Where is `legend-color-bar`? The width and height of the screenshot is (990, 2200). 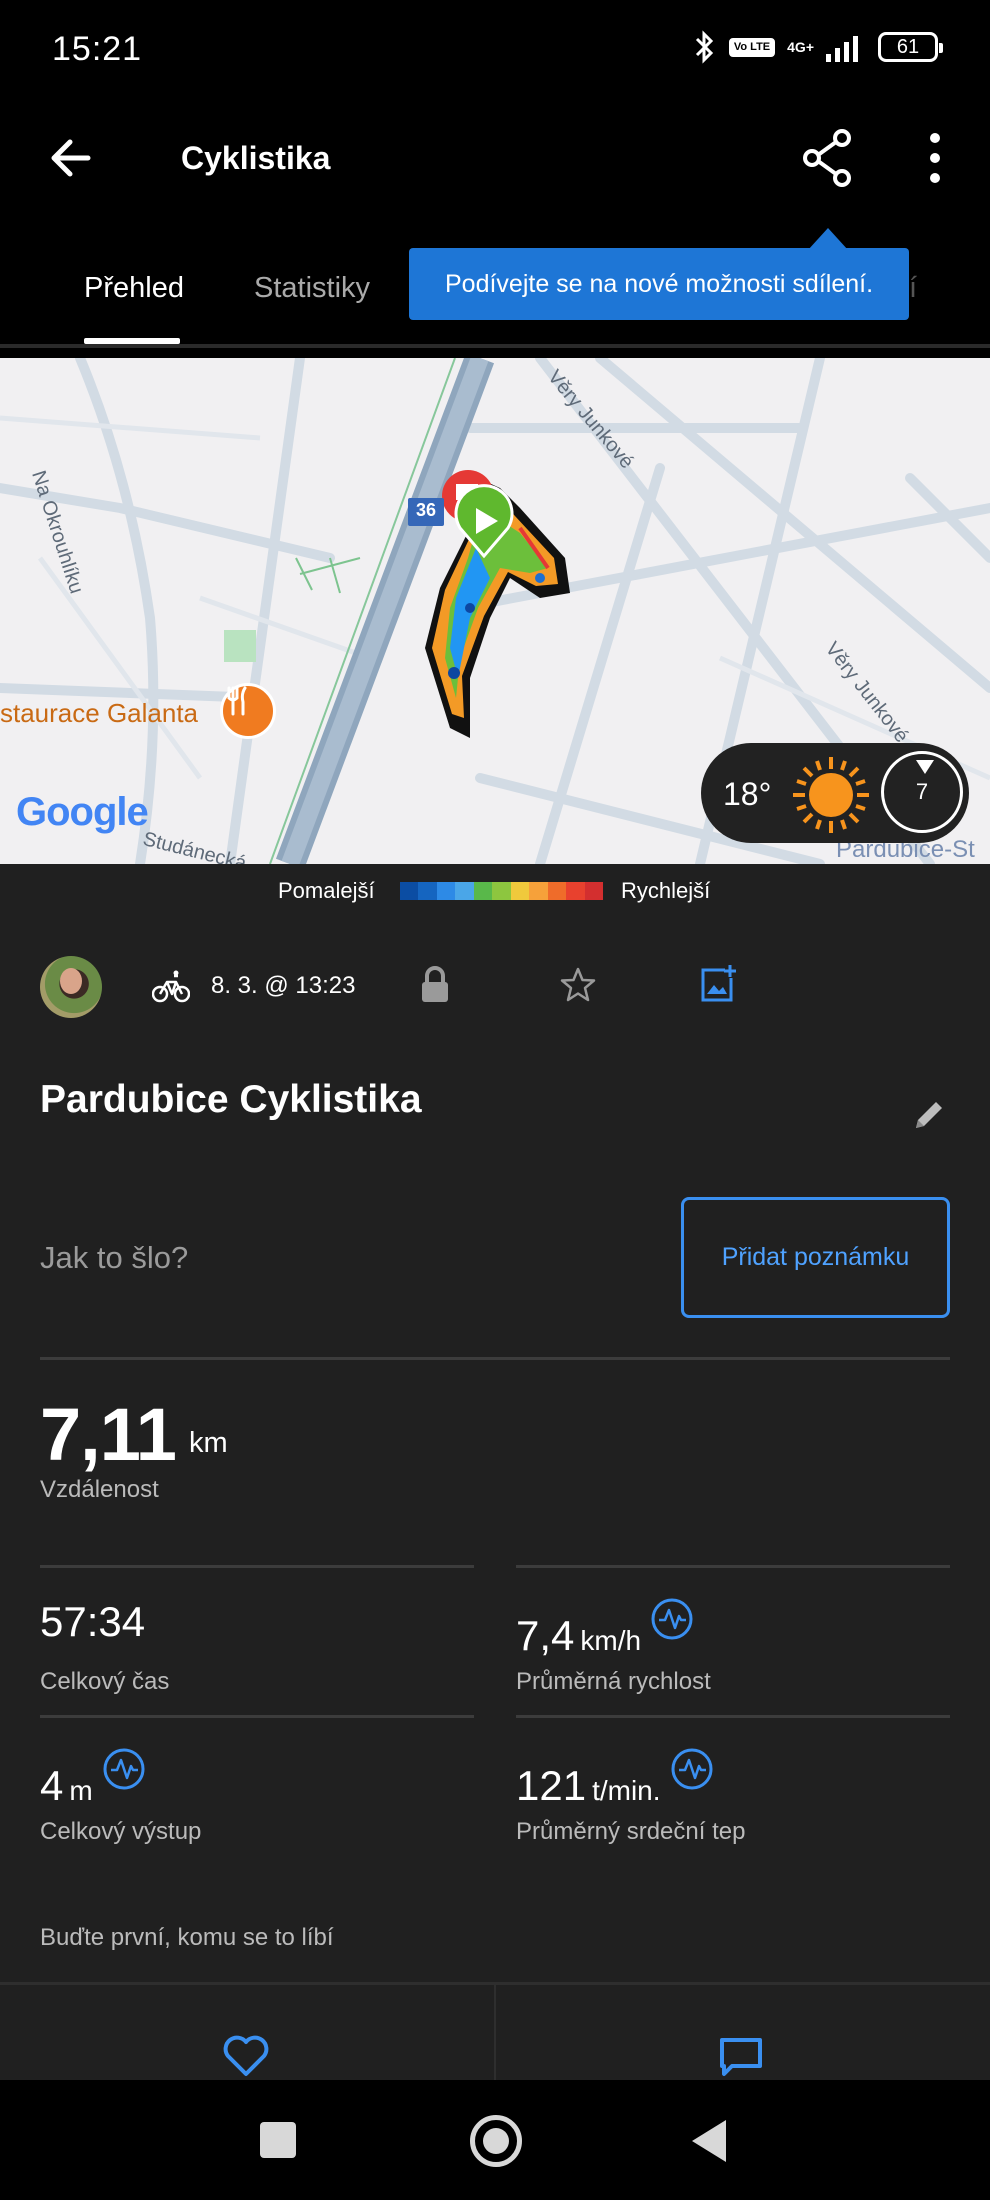
legend-color-bar is located at coordinates (501, 891).